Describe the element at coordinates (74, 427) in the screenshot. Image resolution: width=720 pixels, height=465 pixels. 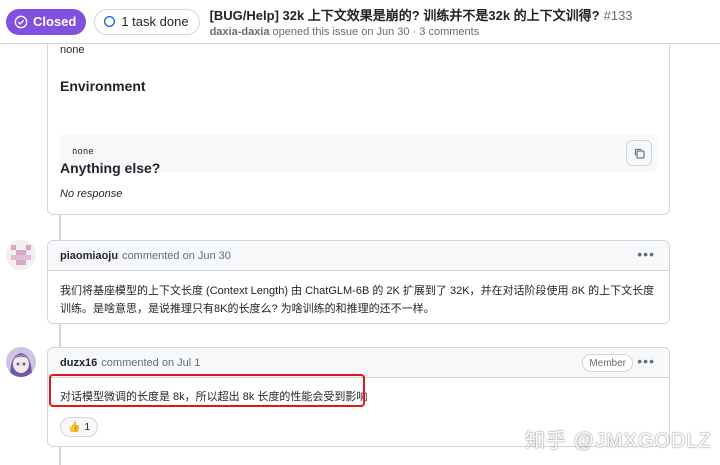
I see `thumbs-up-icon: 👍` at that location.